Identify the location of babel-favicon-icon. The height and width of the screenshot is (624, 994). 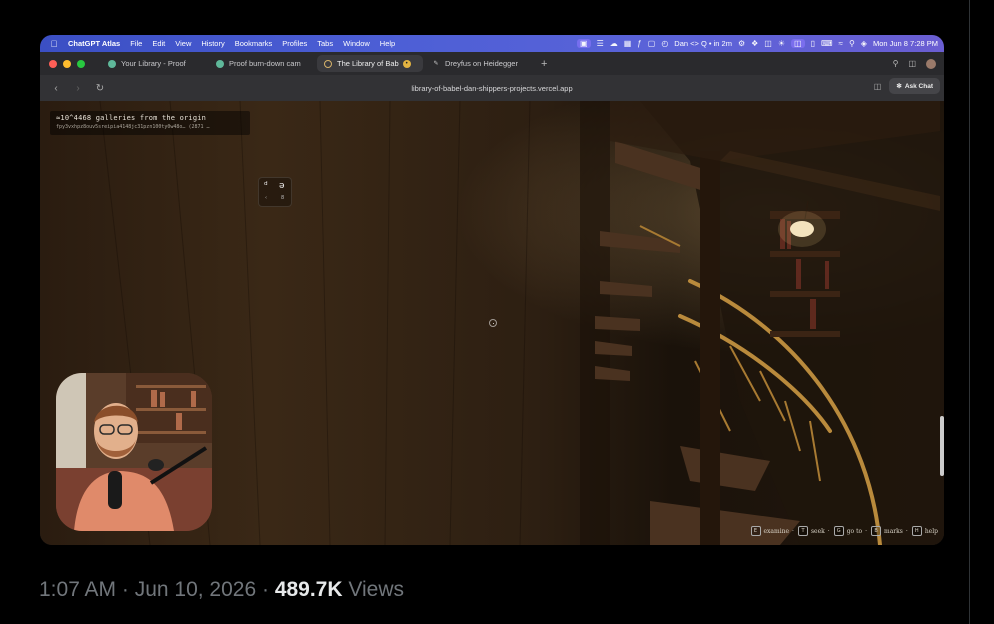
(328, 63).